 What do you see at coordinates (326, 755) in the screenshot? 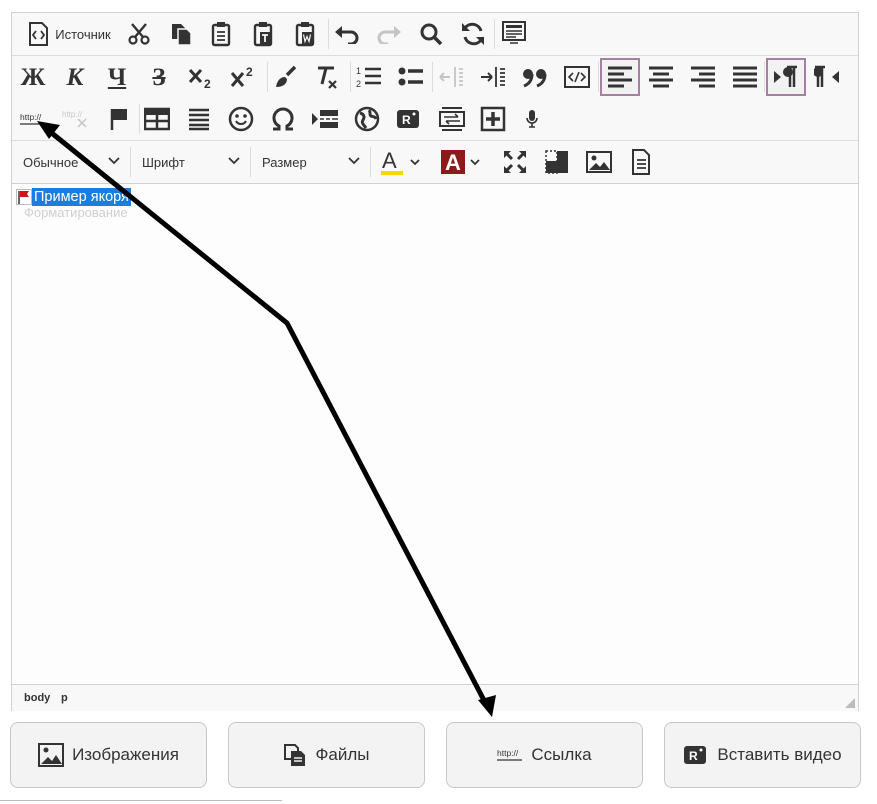
I see `files-button: Файлы` at bounding box center [326, 755].